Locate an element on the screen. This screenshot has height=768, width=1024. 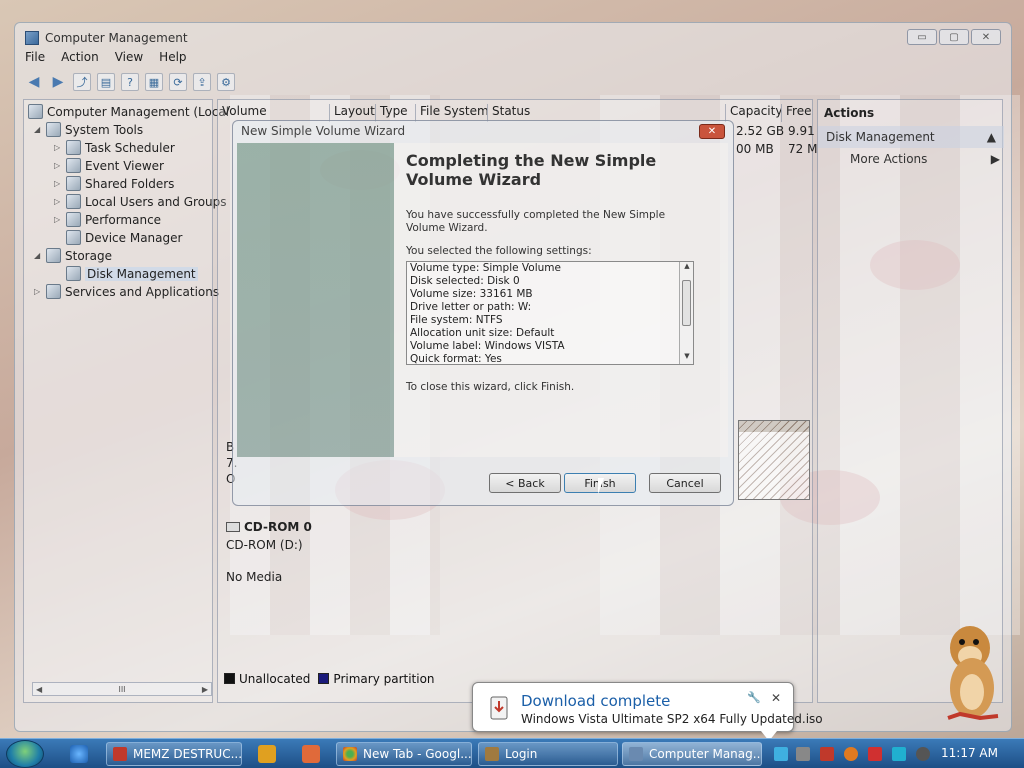
notification-close-icon: ✕ is located at coordinates (776, 698).